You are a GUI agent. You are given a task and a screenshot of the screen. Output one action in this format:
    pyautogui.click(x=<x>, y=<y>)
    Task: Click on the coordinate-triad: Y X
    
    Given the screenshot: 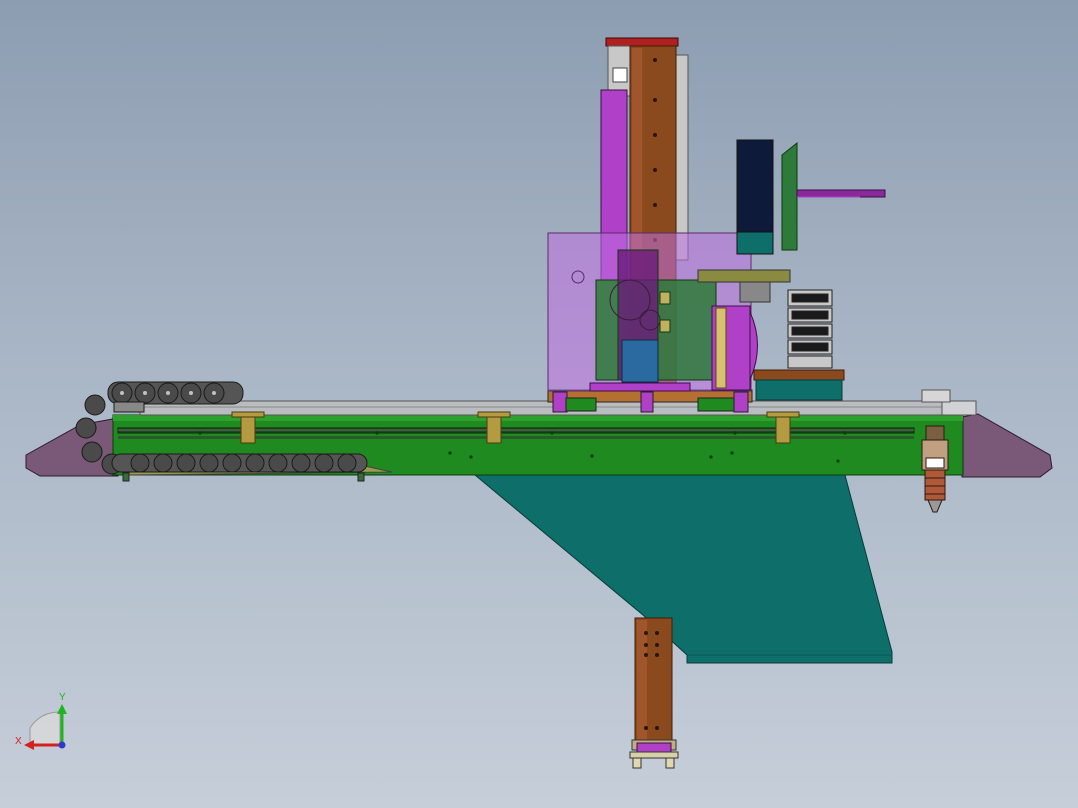 What is the action you would take?
    pyautogui.click(x=41, y=721)
    